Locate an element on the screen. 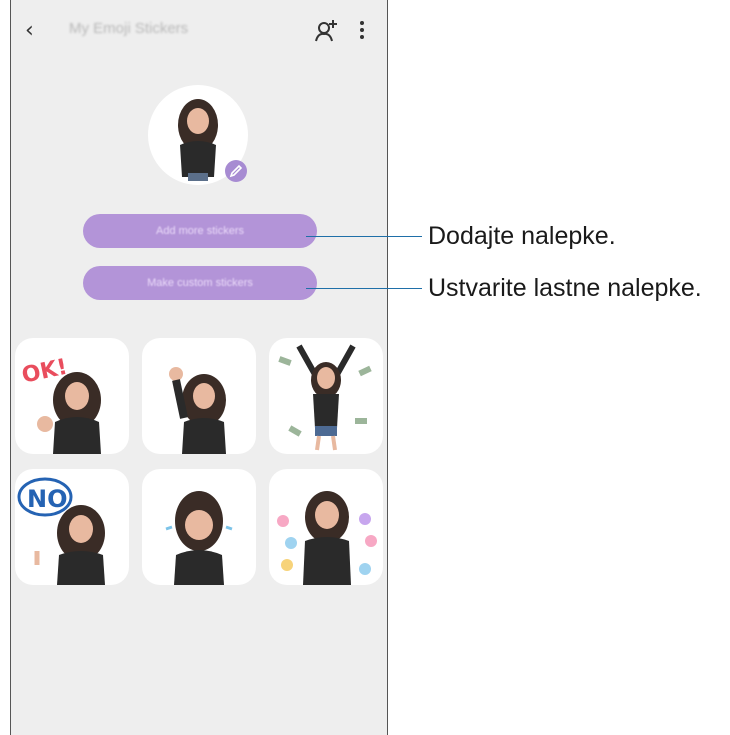 This screenshot has width=730, height=735. edit-avatar-button is located at coordinates (236, 171).